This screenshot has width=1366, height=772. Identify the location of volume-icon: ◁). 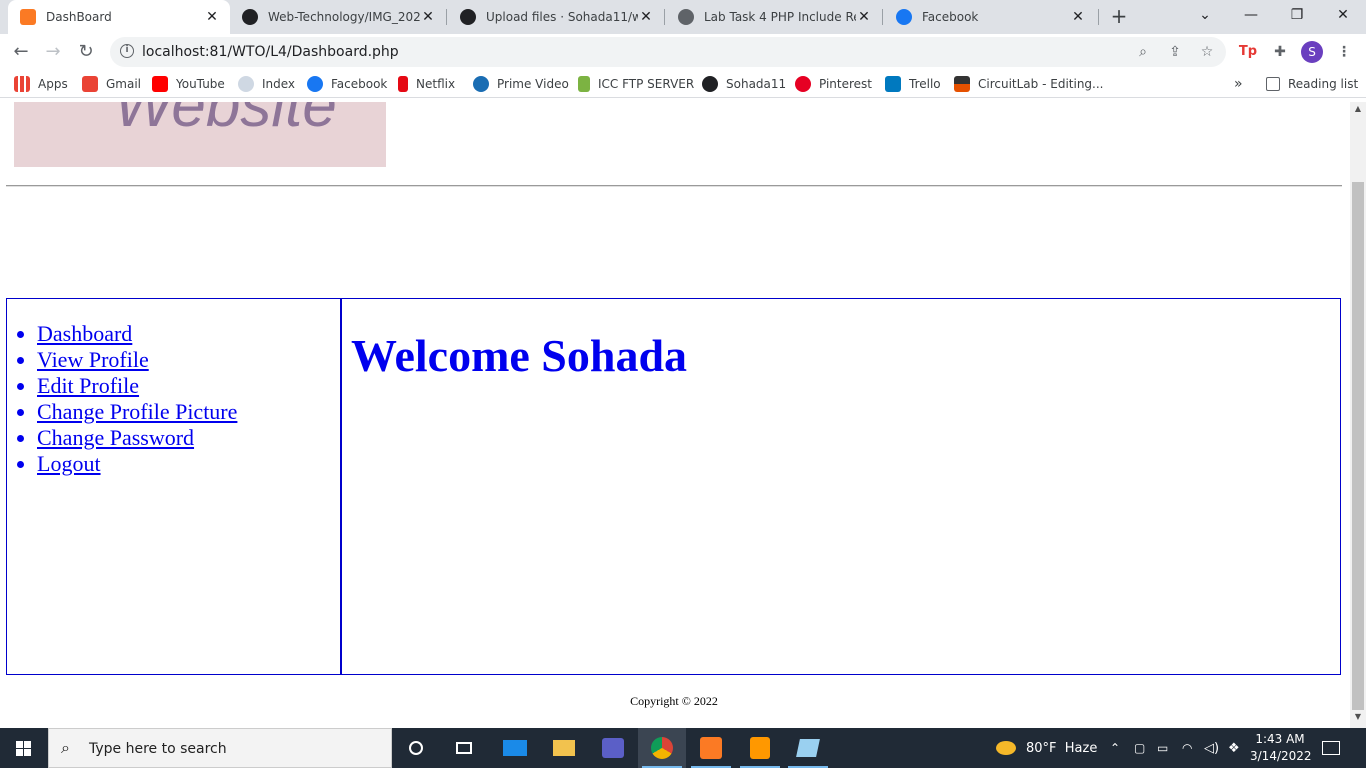
(1211, 748).